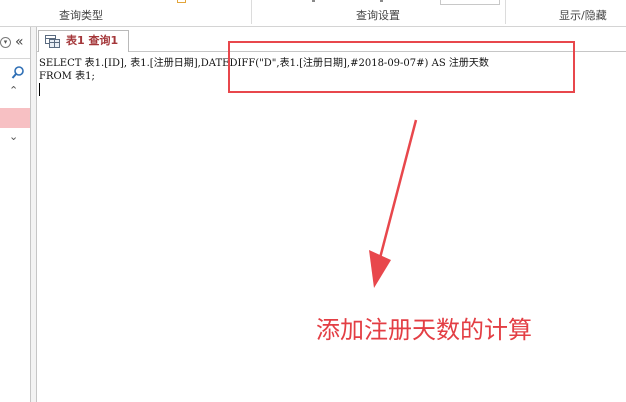  Describe the element at coordinates (583, 15) in the screenshot. I see `group-label-show-hide: 显示/隐藏` at that location.